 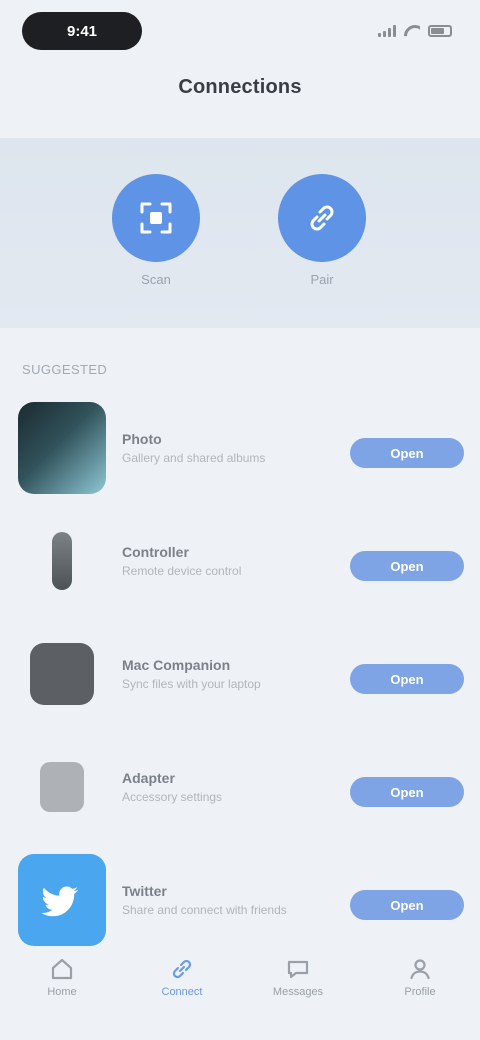 I want to click on bird-icon, so click(x=62, y=900).